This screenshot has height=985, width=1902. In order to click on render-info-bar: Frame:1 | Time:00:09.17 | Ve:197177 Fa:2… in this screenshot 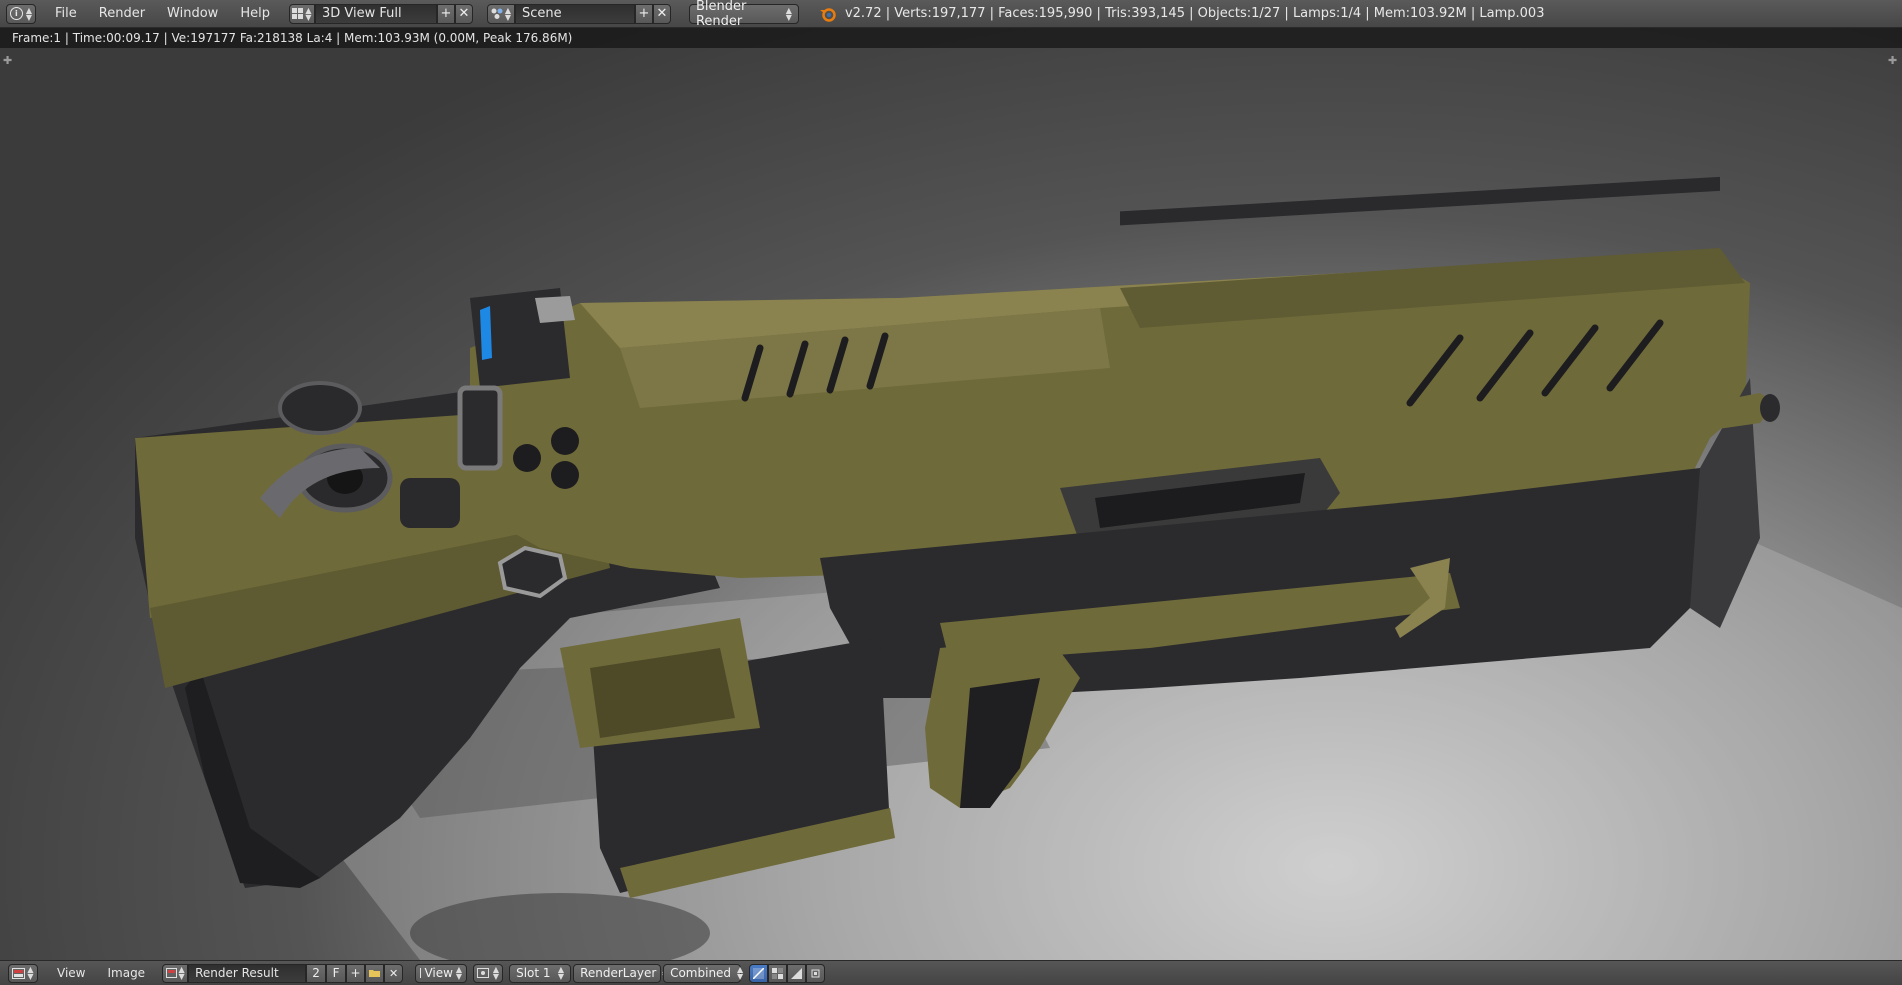, I will do `click(951, 38)`.